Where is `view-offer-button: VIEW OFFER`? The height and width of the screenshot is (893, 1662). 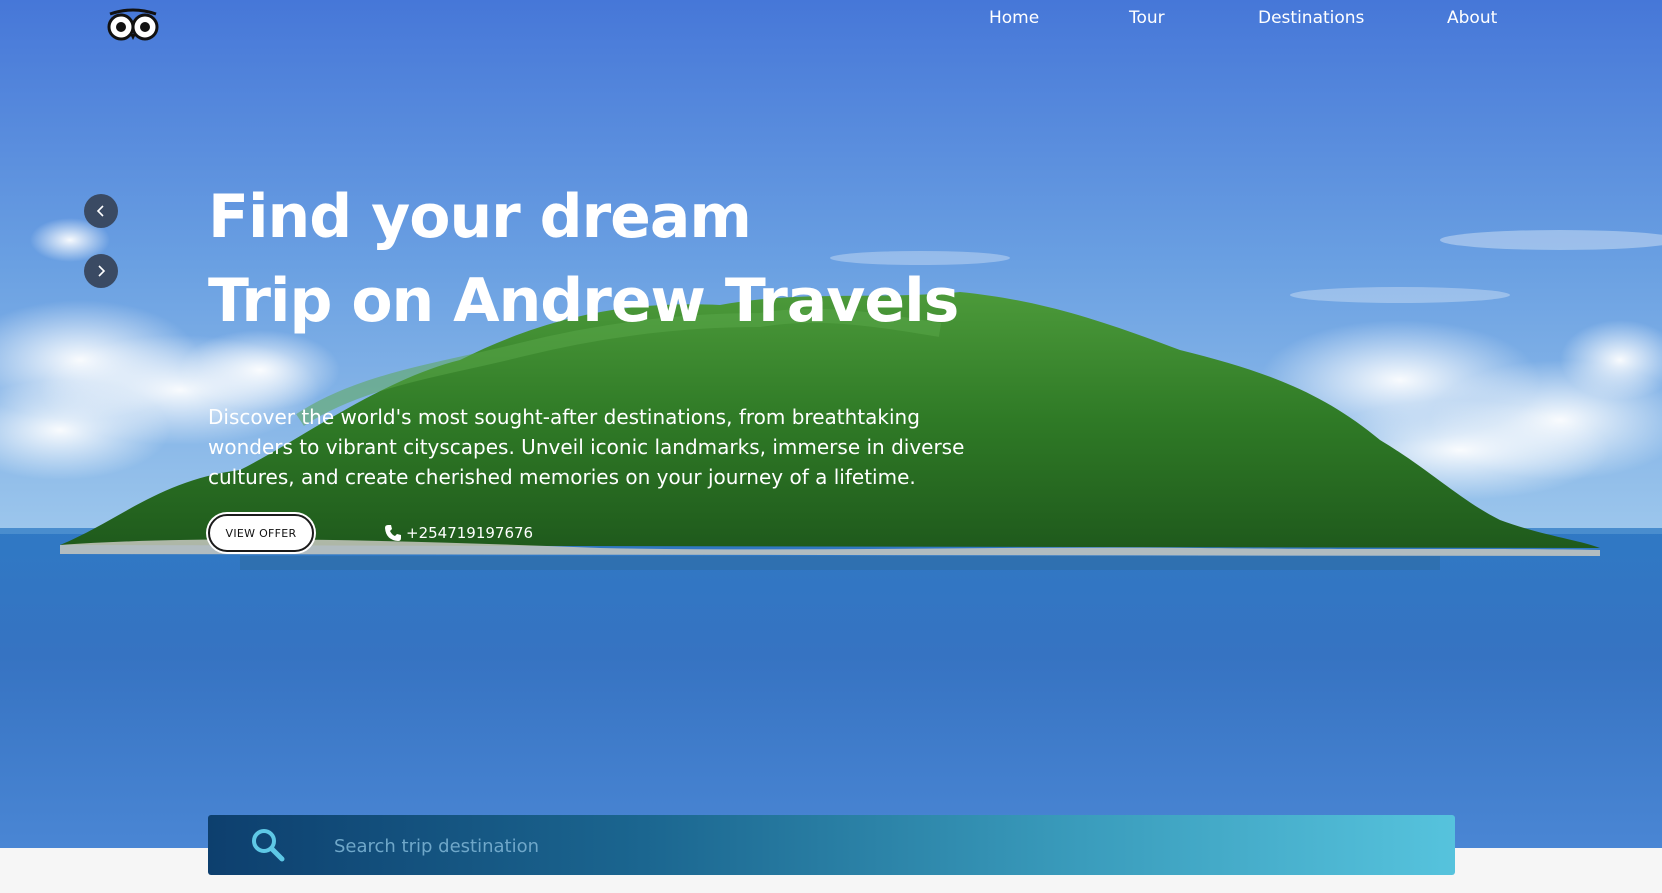
view-offer-button: VIEW OFFER is located at coordinates (261, 533).